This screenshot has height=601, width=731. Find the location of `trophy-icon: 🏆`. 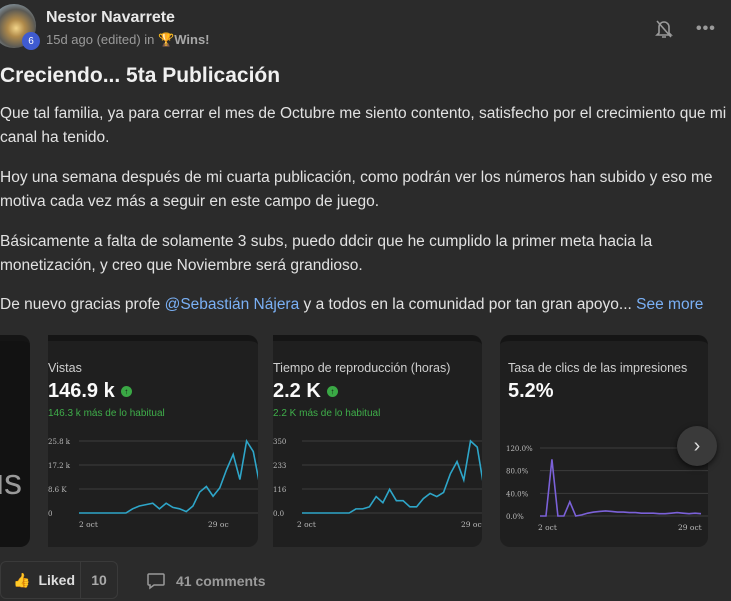

trophy-icon: 🏆 is located at coordinates (166, 39).